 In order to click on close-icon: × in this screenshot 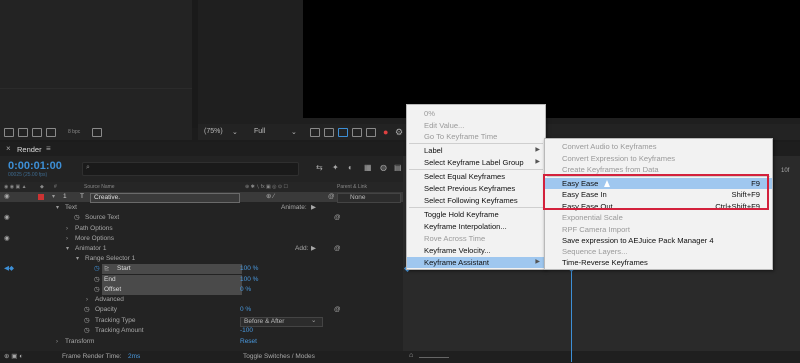, I will do `click(8, 148)`.